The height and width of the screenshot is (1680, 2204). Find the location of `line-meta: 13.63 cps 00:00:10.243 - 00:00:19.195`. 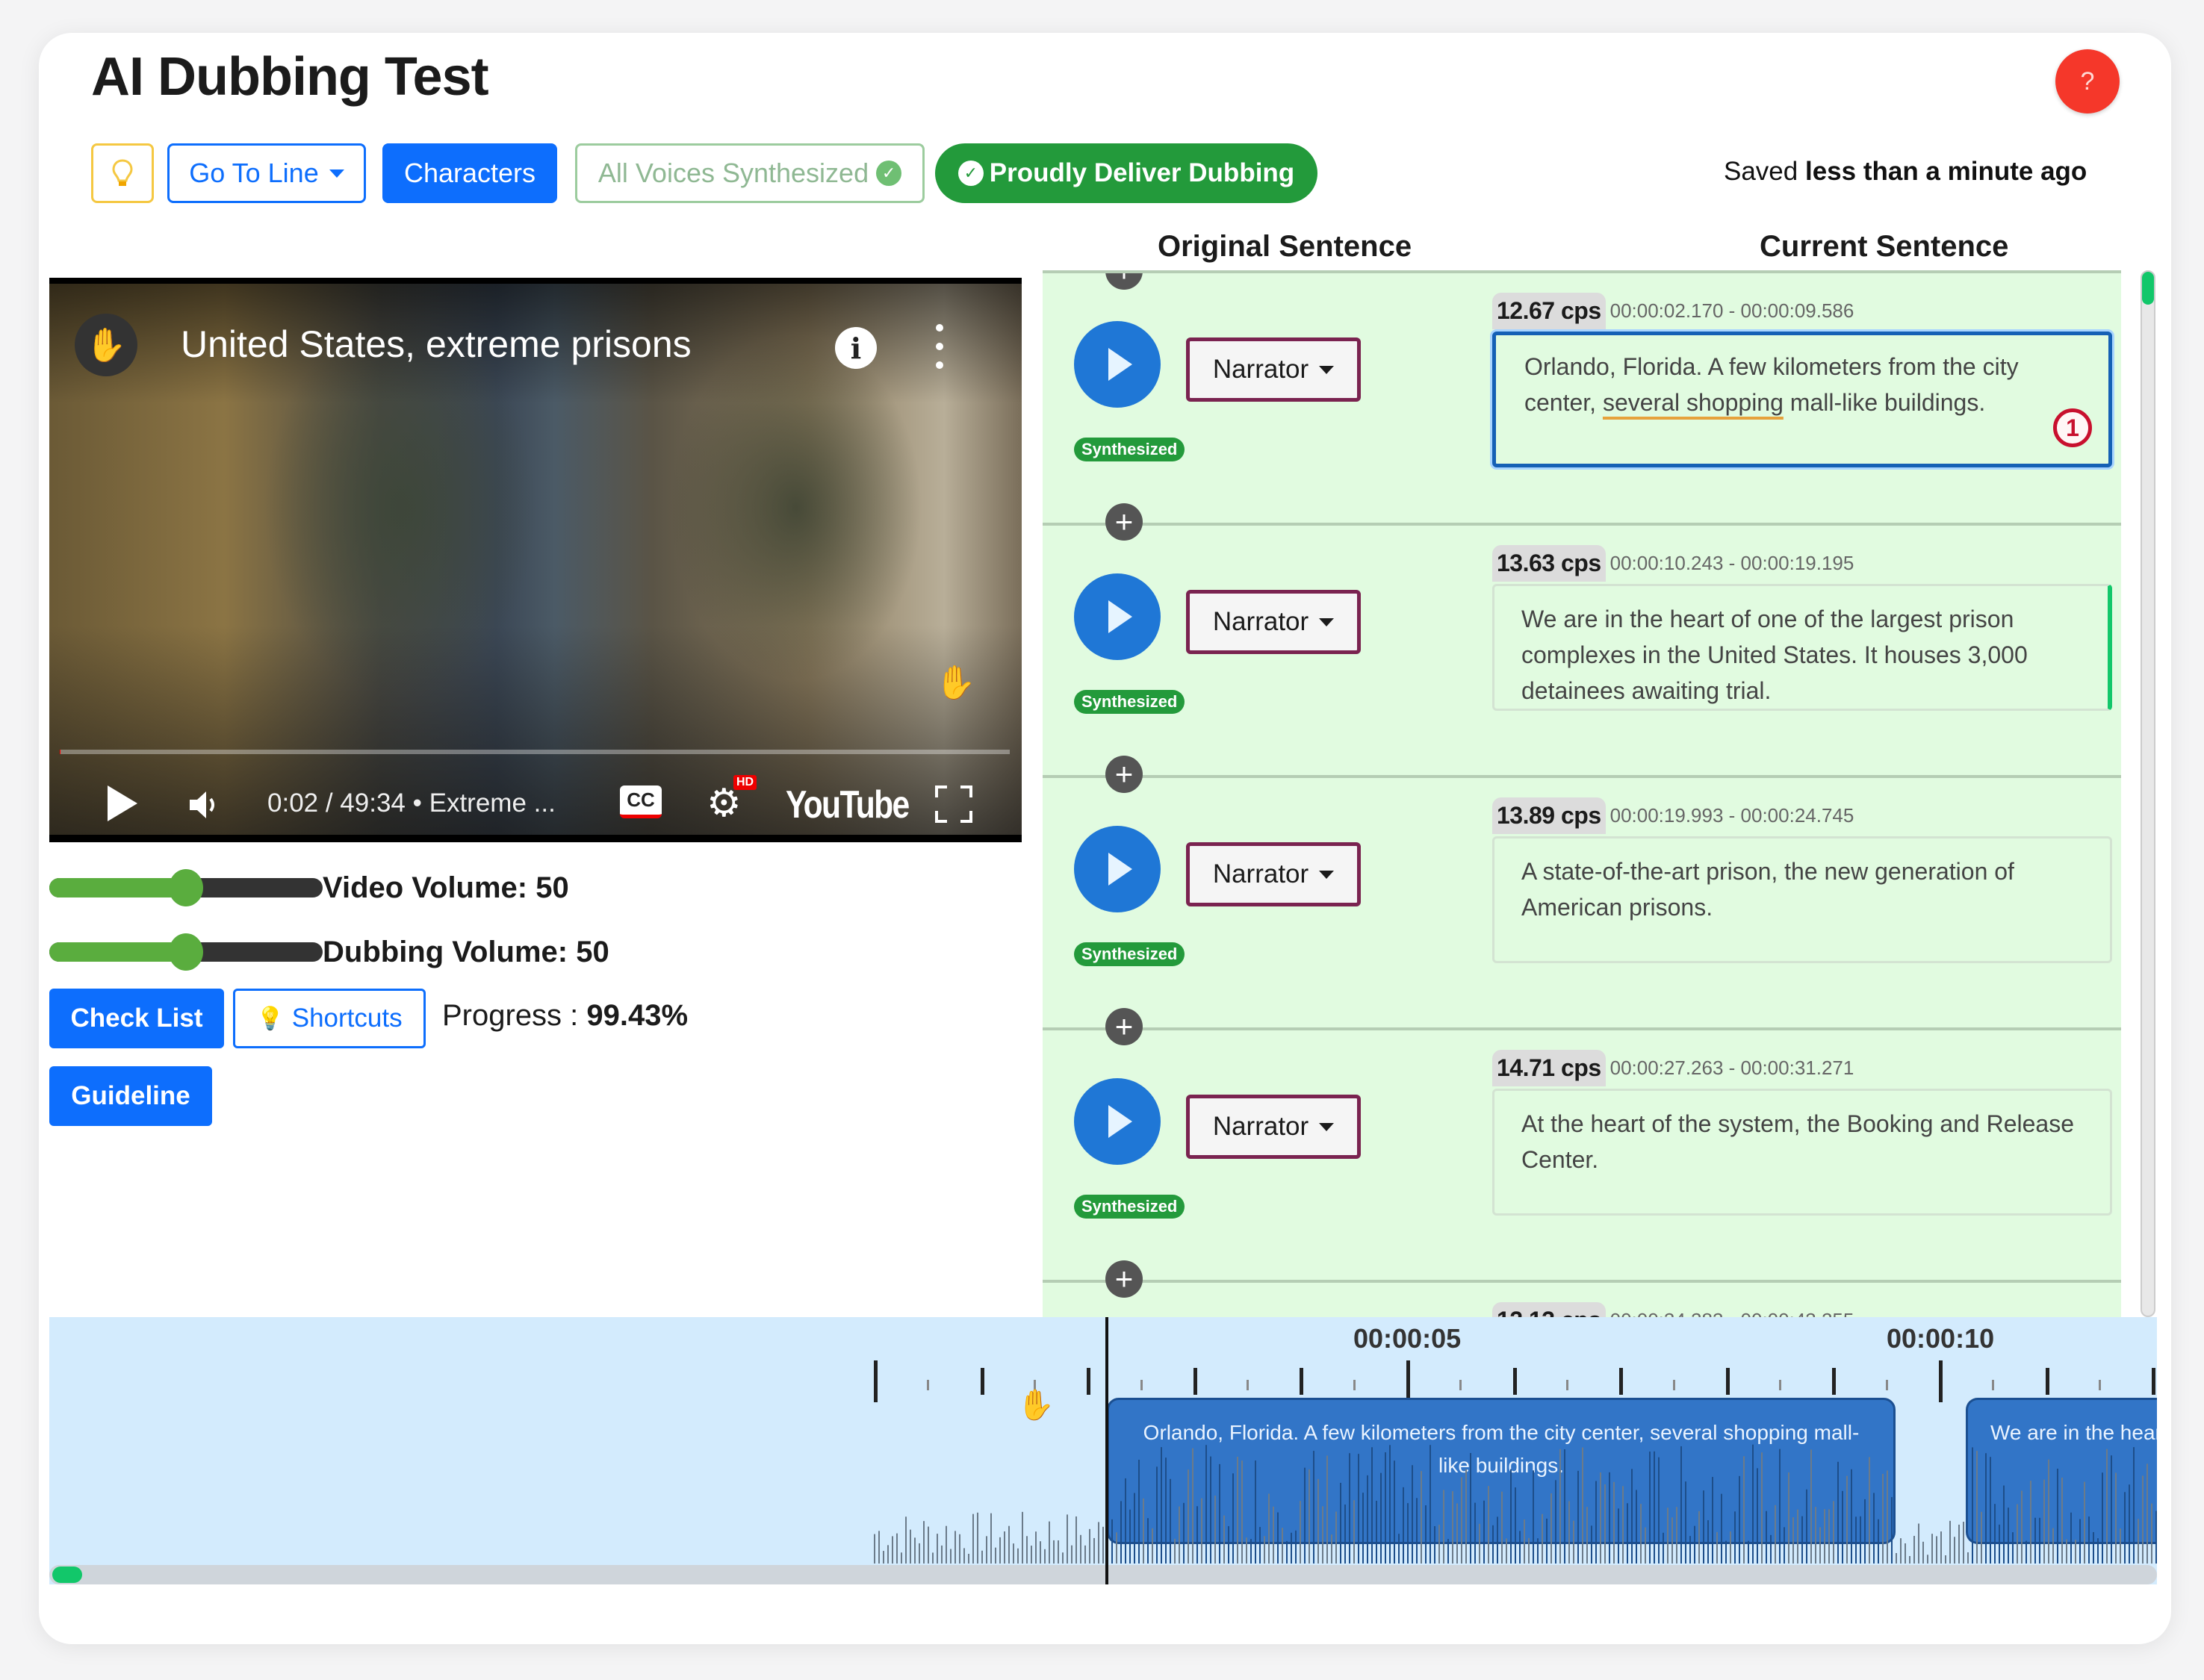

line-meta: 13.63 cps 00:00:10.243 - 00:00:19.195 is located at coordinates (1673, 563).